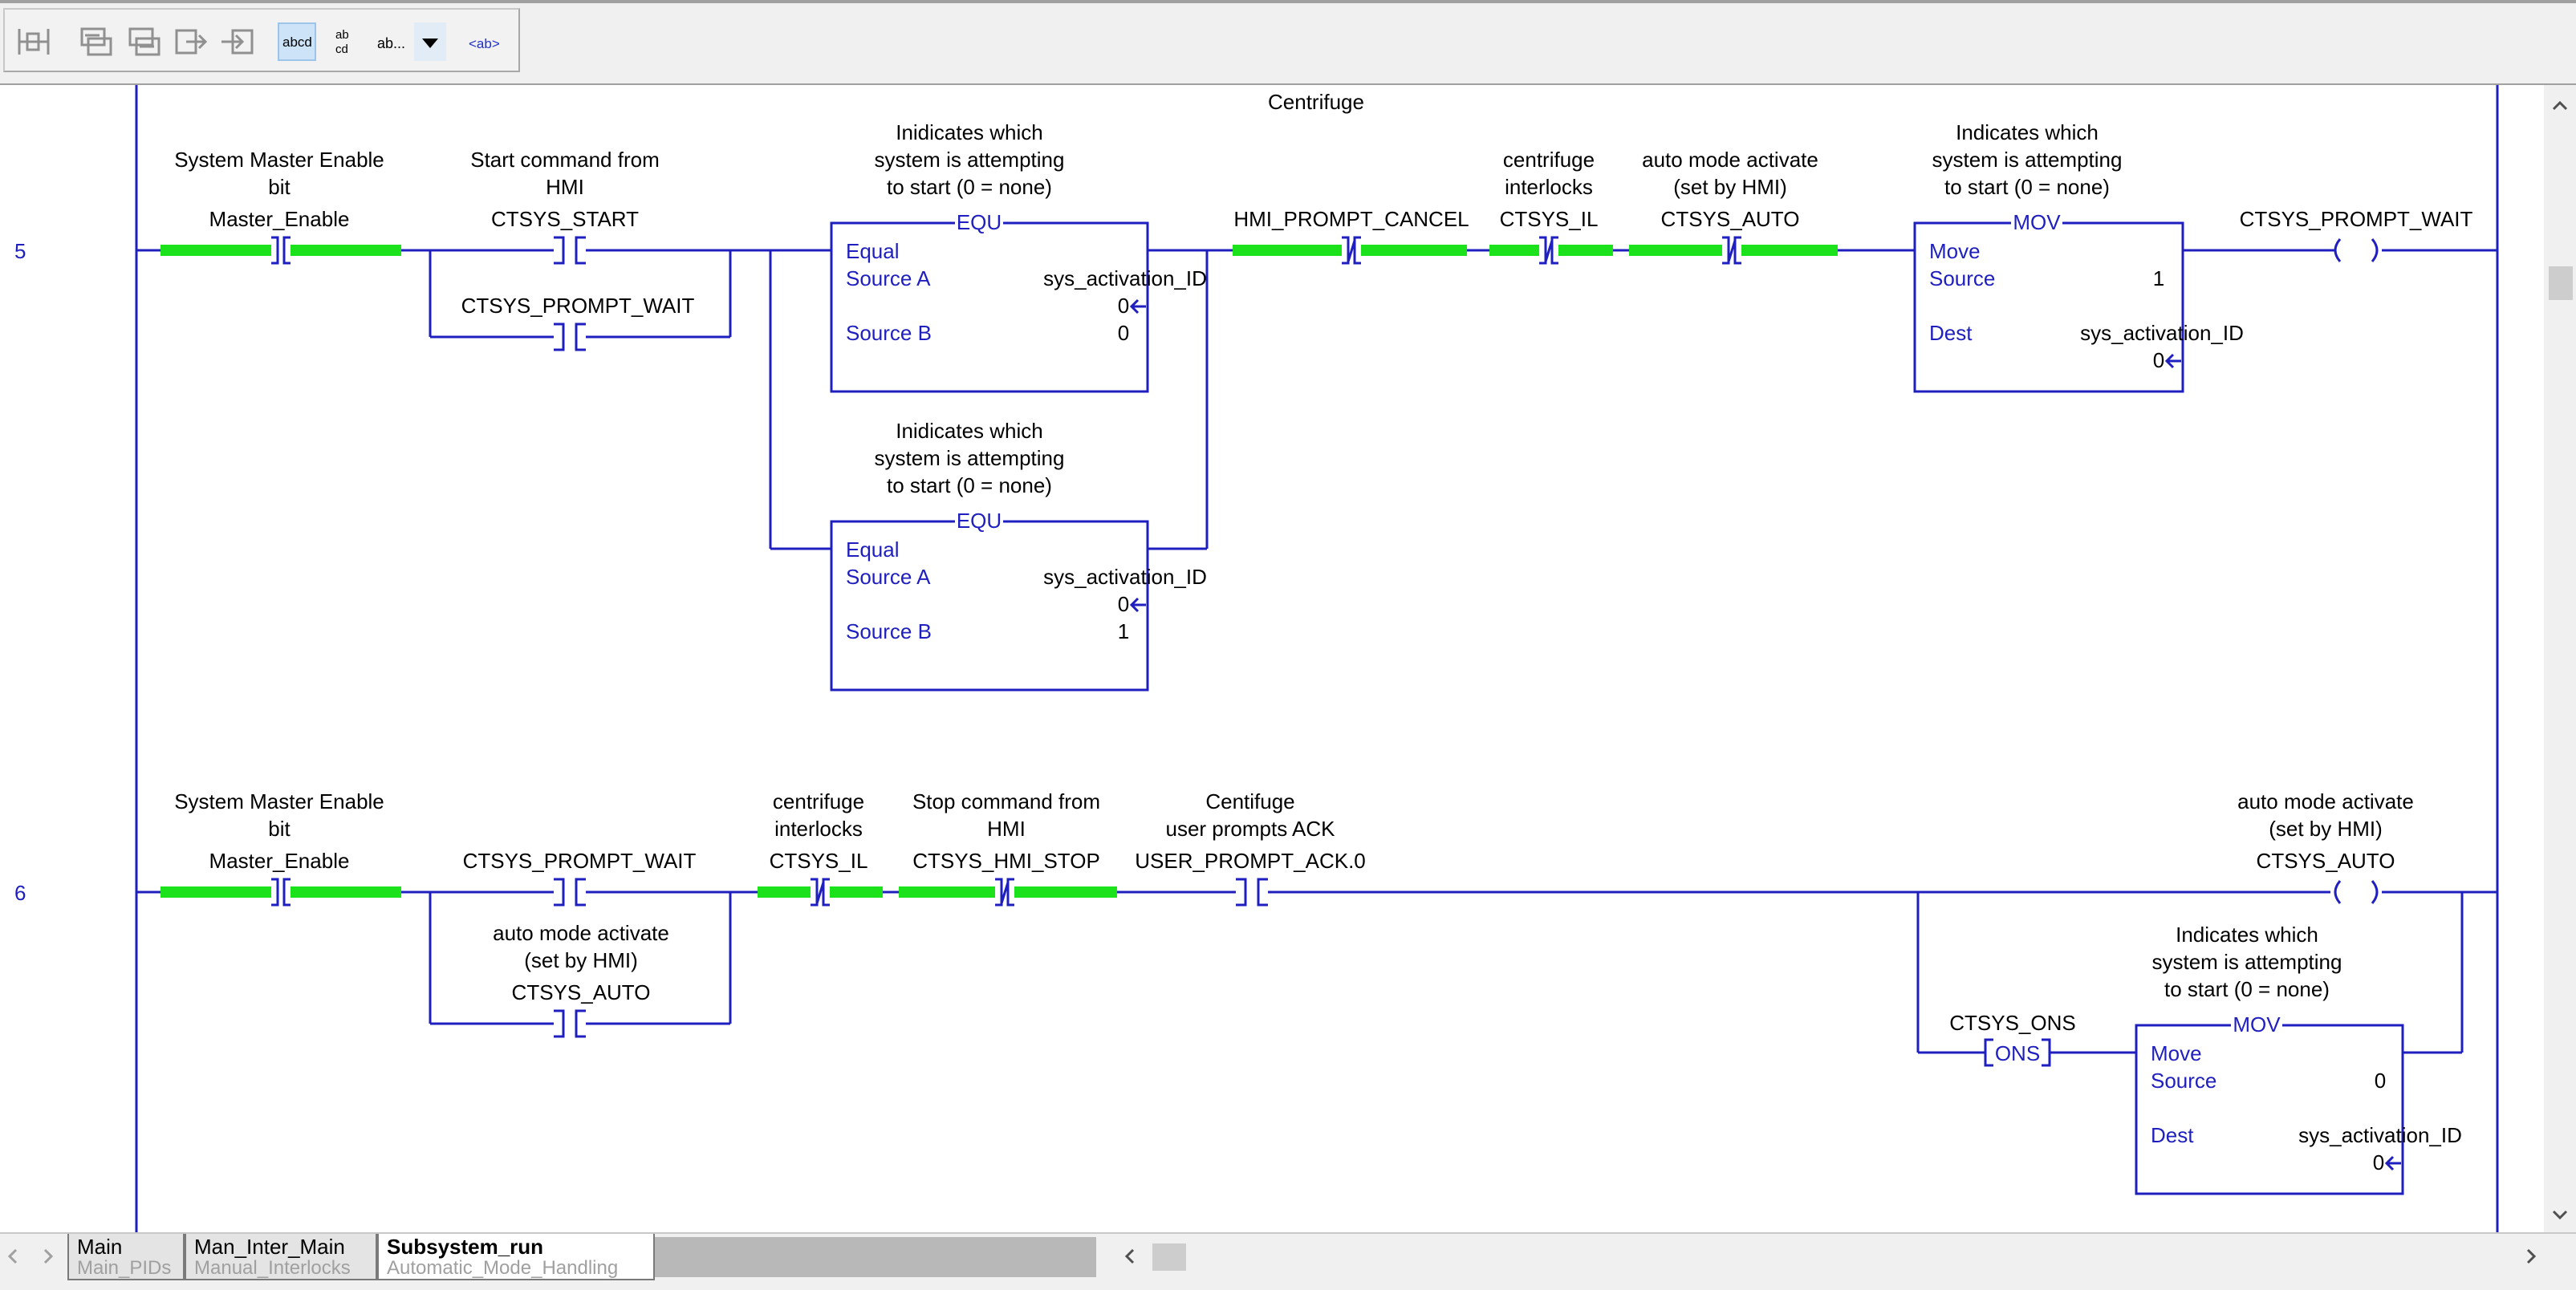 Image resolution: width=2576 pixels, height=1290 pixels. What do you see at coordinates (237, 41) in the screenshot?
I see `import-icon` at bounding box center [237, 41].